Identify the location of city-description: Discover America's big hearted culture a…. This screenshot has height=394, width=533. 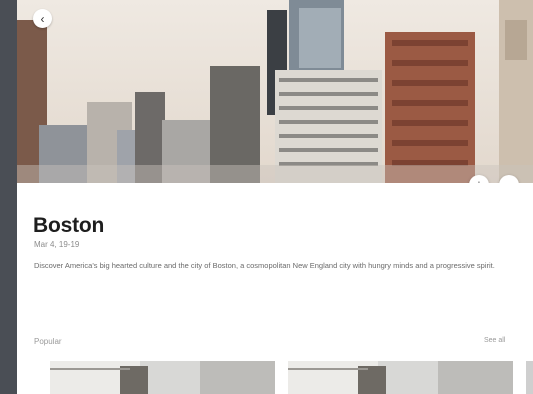
(264, 265).